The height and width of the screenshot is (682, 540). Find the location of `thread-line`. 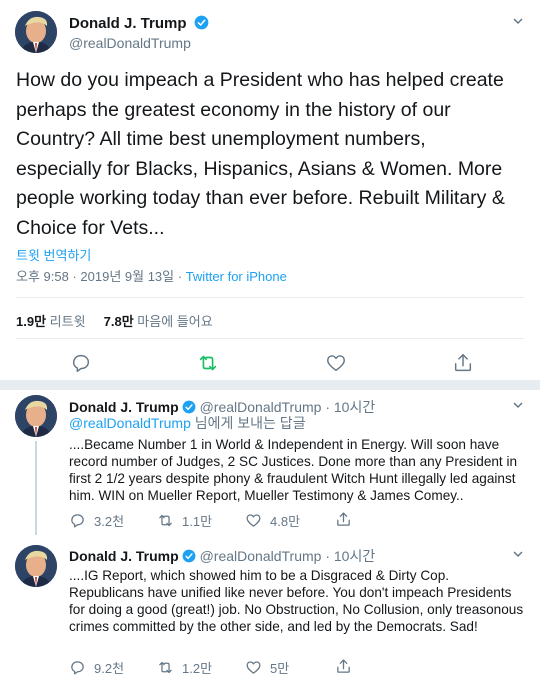

thread-line is located at coordinates (36, 488).